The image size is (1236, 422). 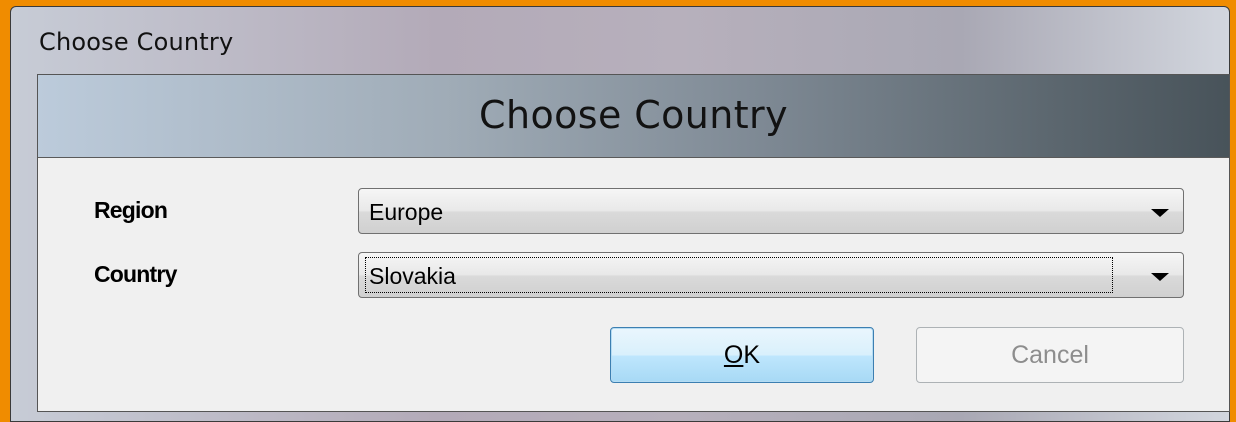 I want to click on ok-label-rest: K, so click(x=752, y=355).